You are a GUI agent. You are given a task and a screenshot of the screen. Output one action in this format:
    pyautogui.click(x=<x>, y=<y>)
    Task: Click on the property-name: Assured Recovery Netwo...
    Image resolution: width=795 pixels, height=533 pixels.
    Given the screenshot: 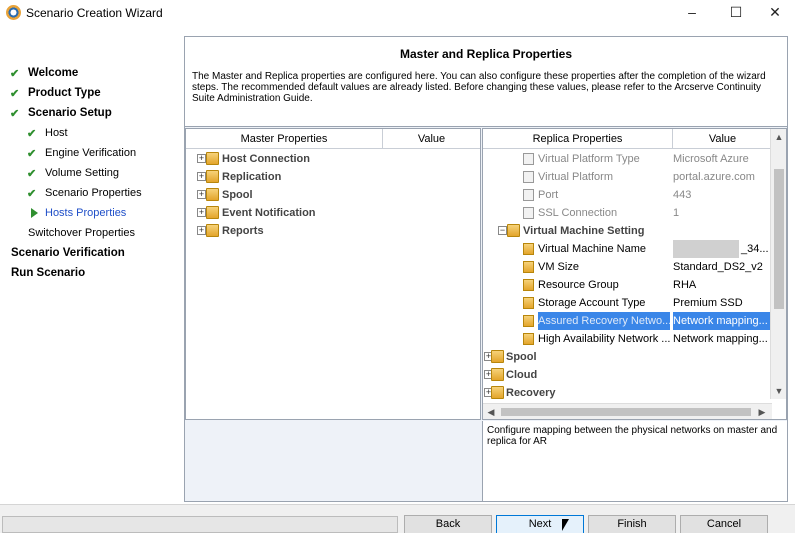 What is the action you would take?
    pyautogui.click(x=604, y=321)
    